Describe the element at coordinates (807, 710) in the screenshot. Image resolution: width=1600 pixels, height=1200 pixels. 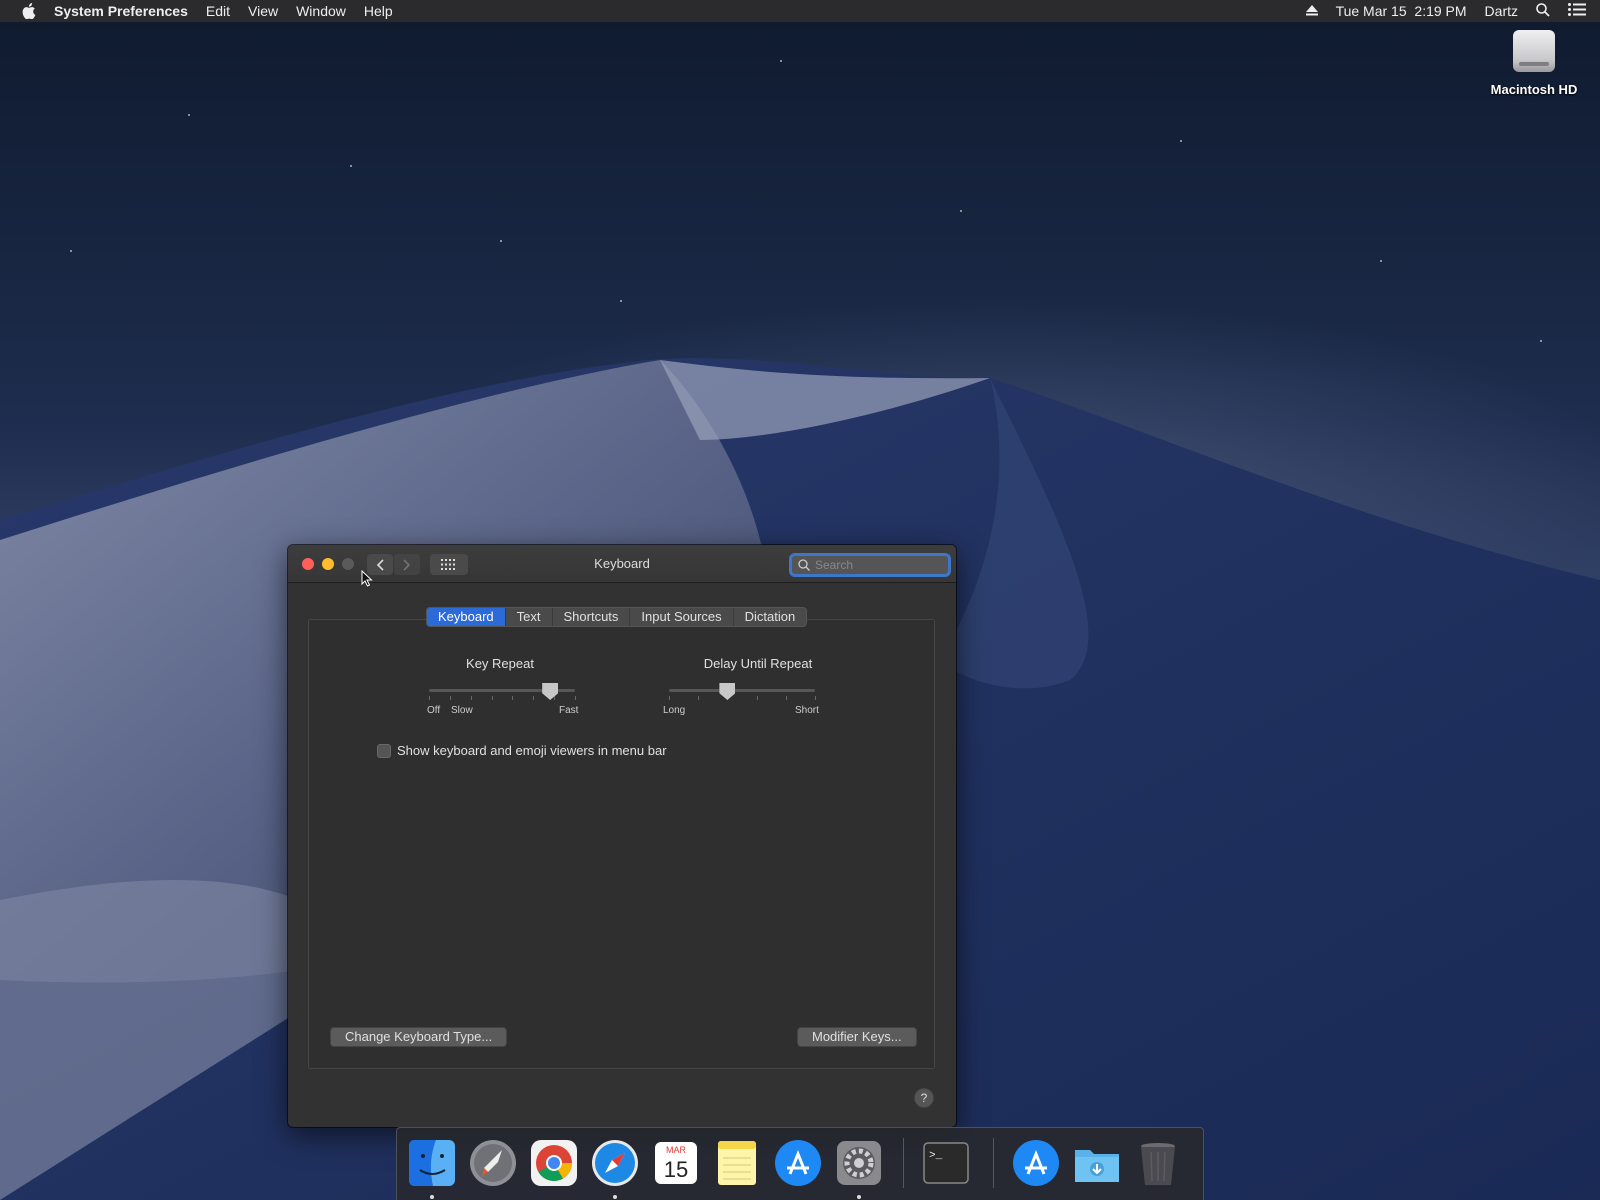
I see `delay-short-label: Short` at that location.